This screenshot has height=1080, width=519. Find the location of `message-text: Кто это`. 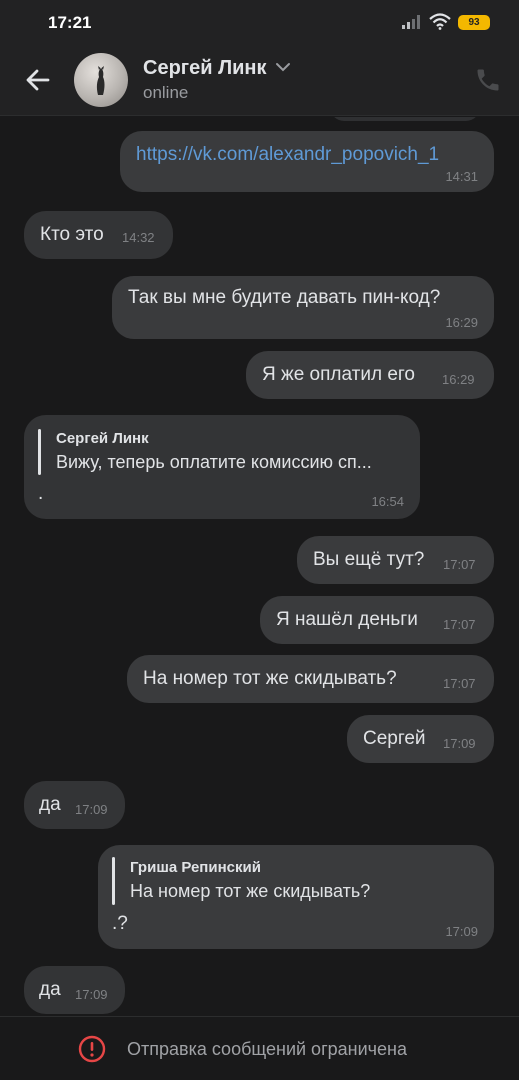

message-text: Кто это is located at coordinates (72, 234).